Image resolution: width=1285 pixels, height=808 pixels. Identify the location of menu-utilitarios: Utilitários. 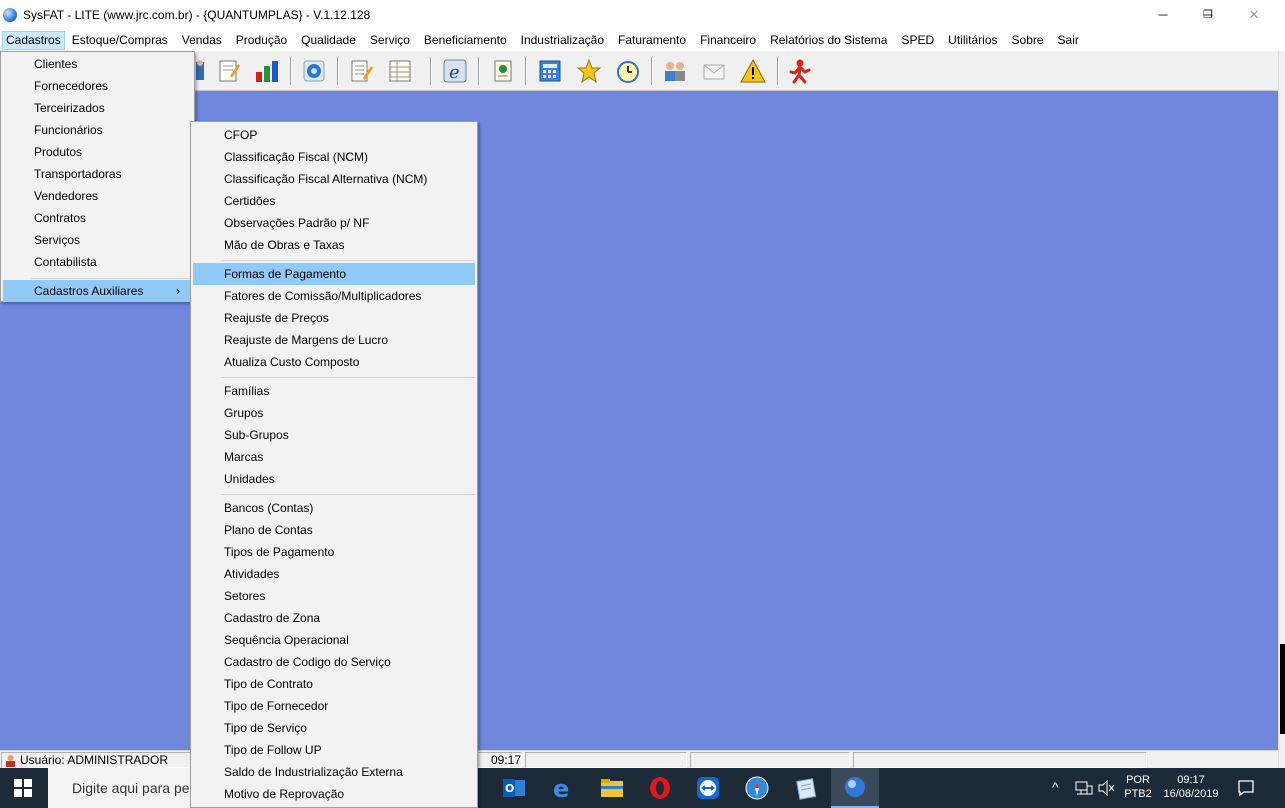
(972, 40).